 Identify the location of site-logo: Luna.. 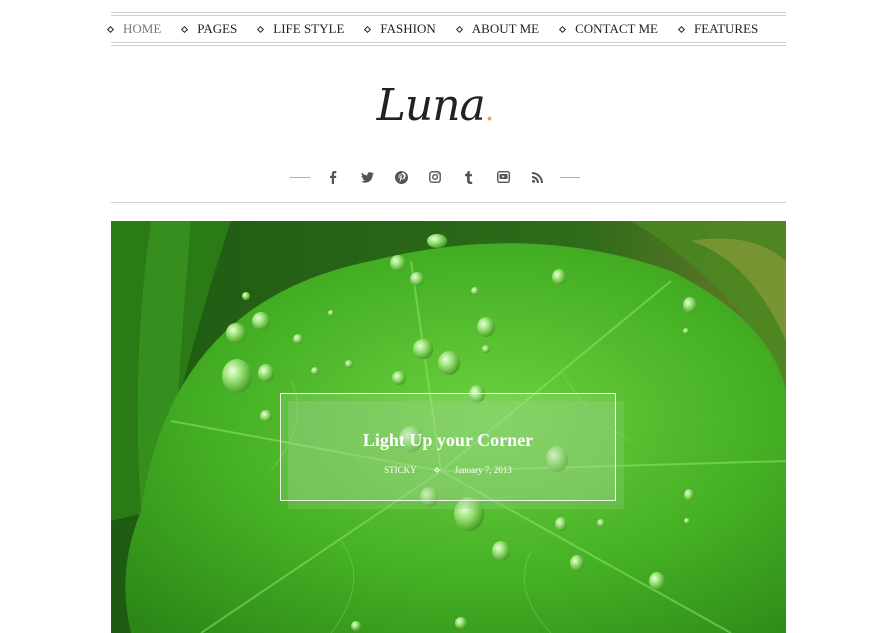
(435, 105).